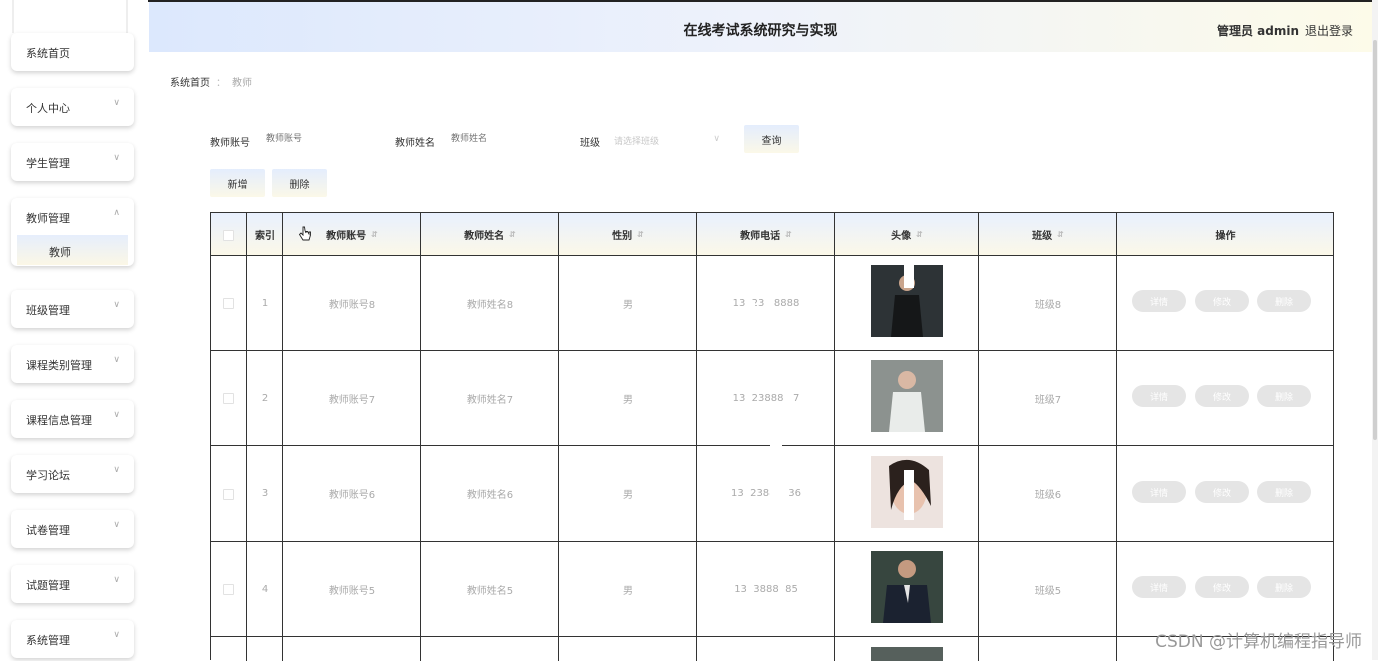 Image resolution: width=1378 pixels, height=661 pixels. I want to click on column-header-class: 班级 ⇵, so click(1048, 234).